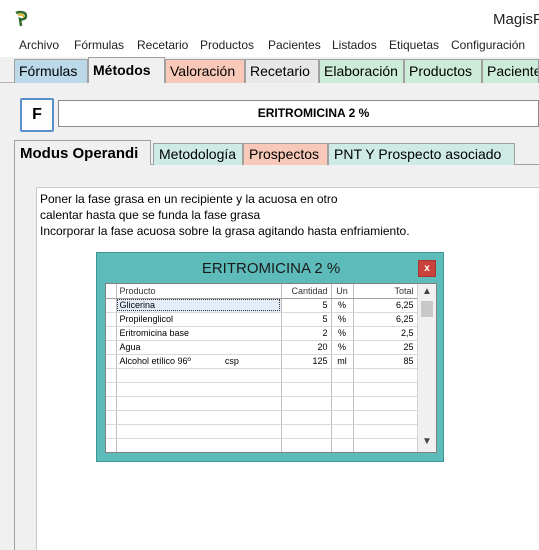 This screenshot has width=539, height=550. What do you see at coordinates (354, 45) in the screenshot?
I see `menu-listados: Listados` at bounding box center [354, 45].